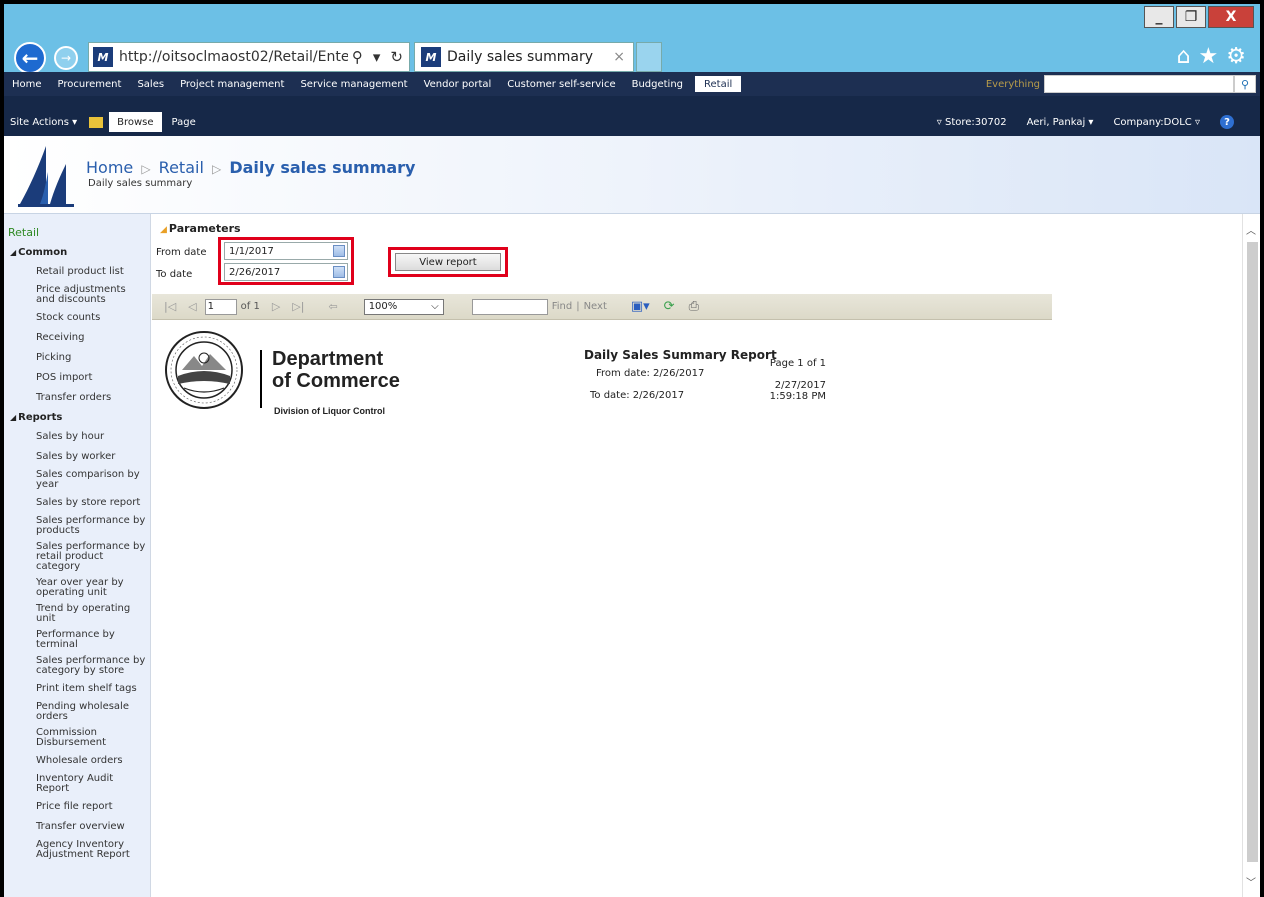  I want to click on next-link: Next, so click(595, 306).